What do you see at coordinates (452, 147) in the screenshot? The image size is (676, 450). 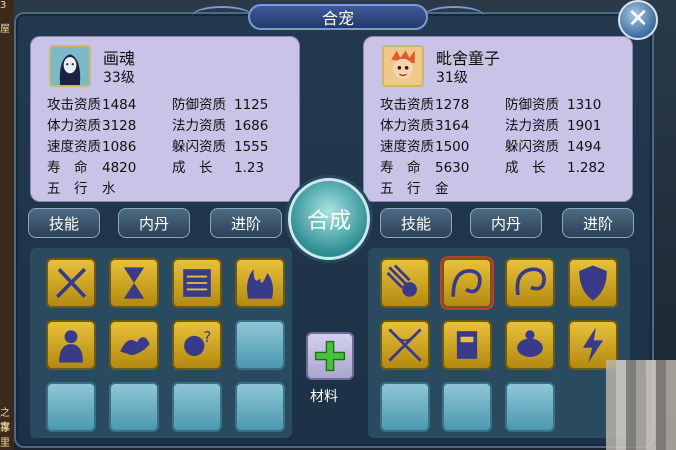 I see `stat-value: 1500` at bounding box center [452, 147].